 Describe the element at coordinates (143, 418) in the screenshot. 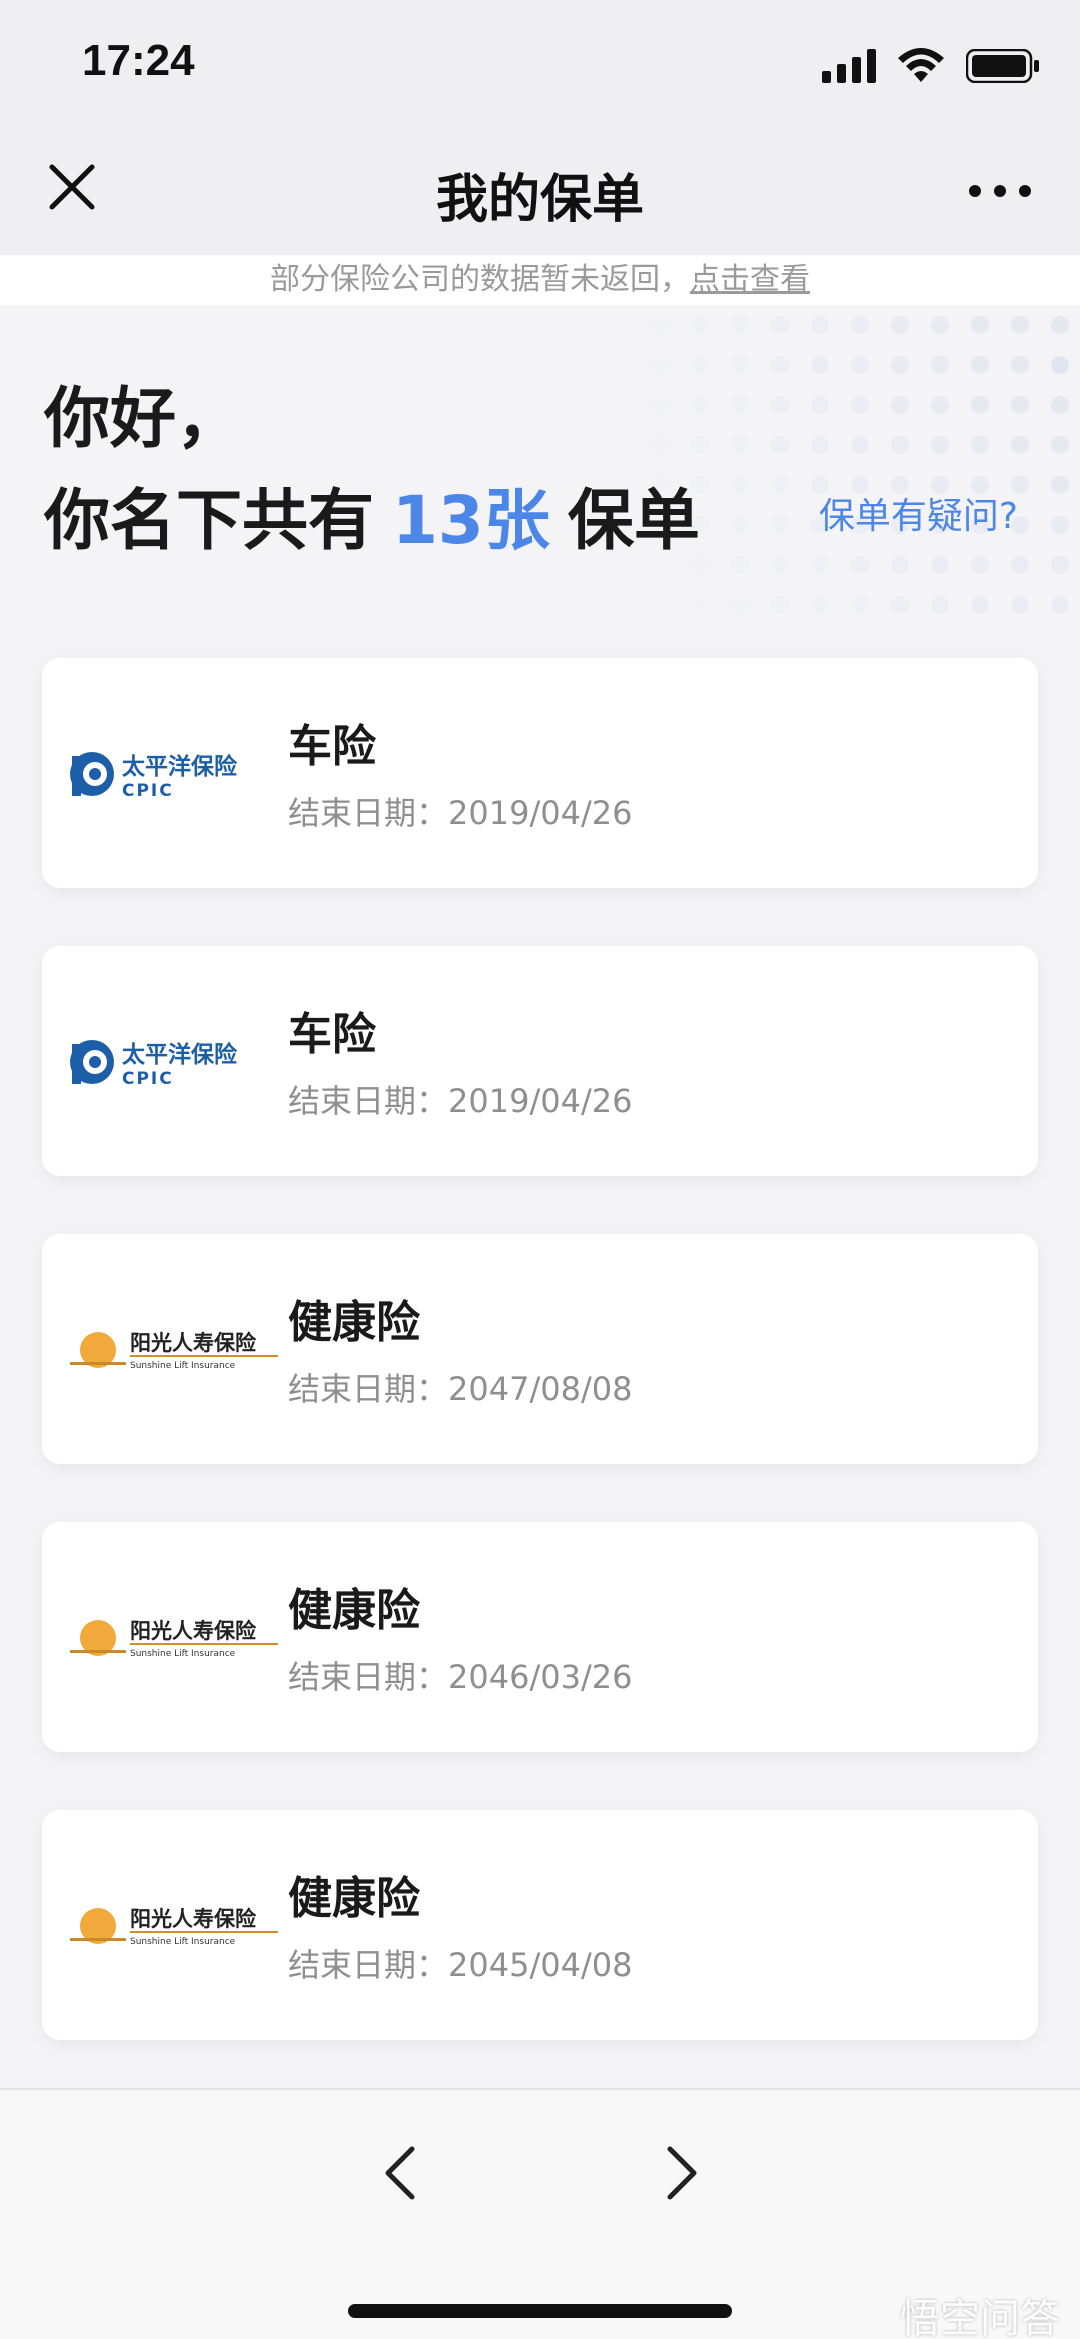

I see `greeting-hello: 你好，` at that location.